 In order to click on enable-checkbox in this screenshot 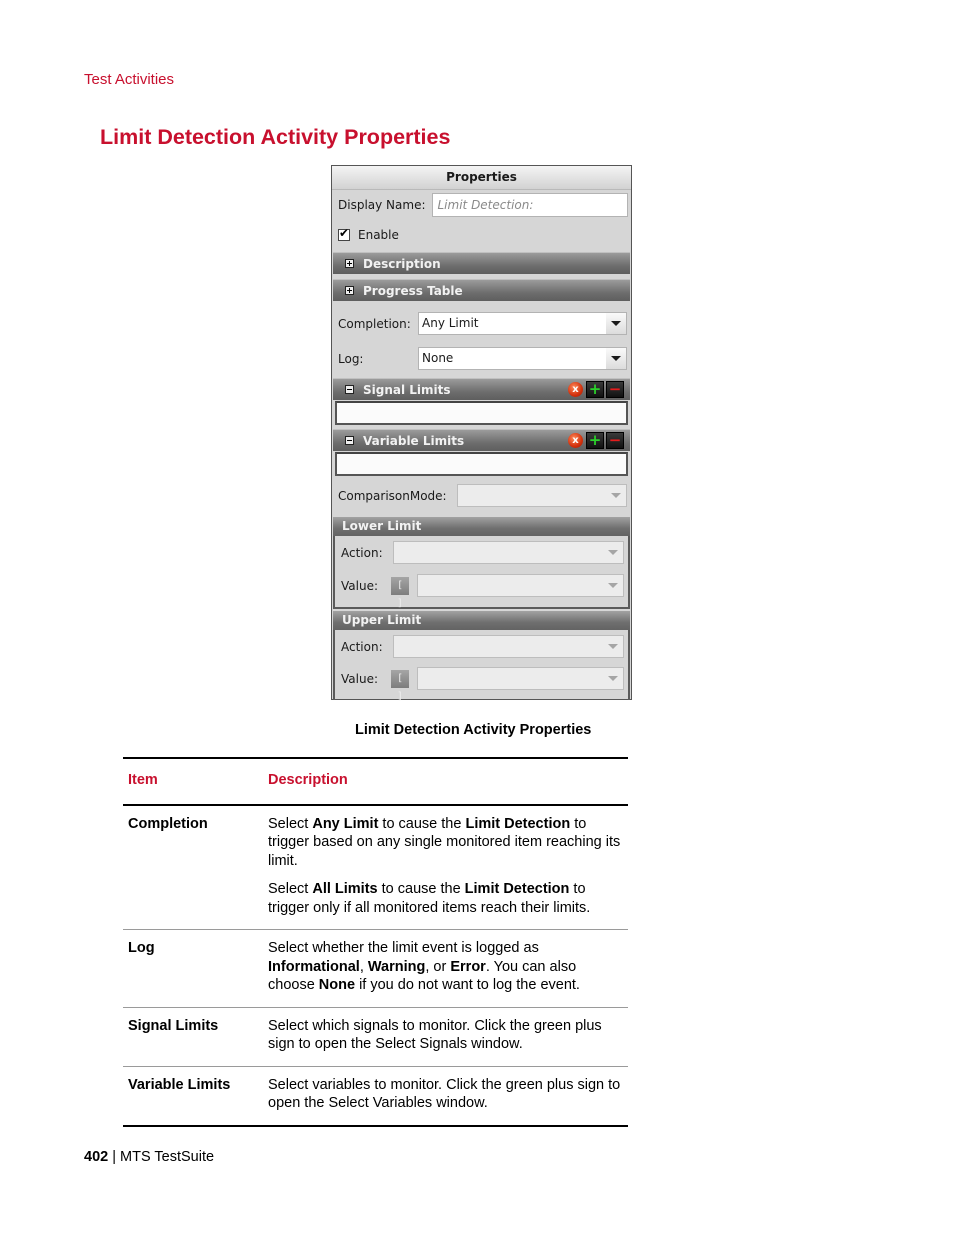, I will do `click(344, 233)`.